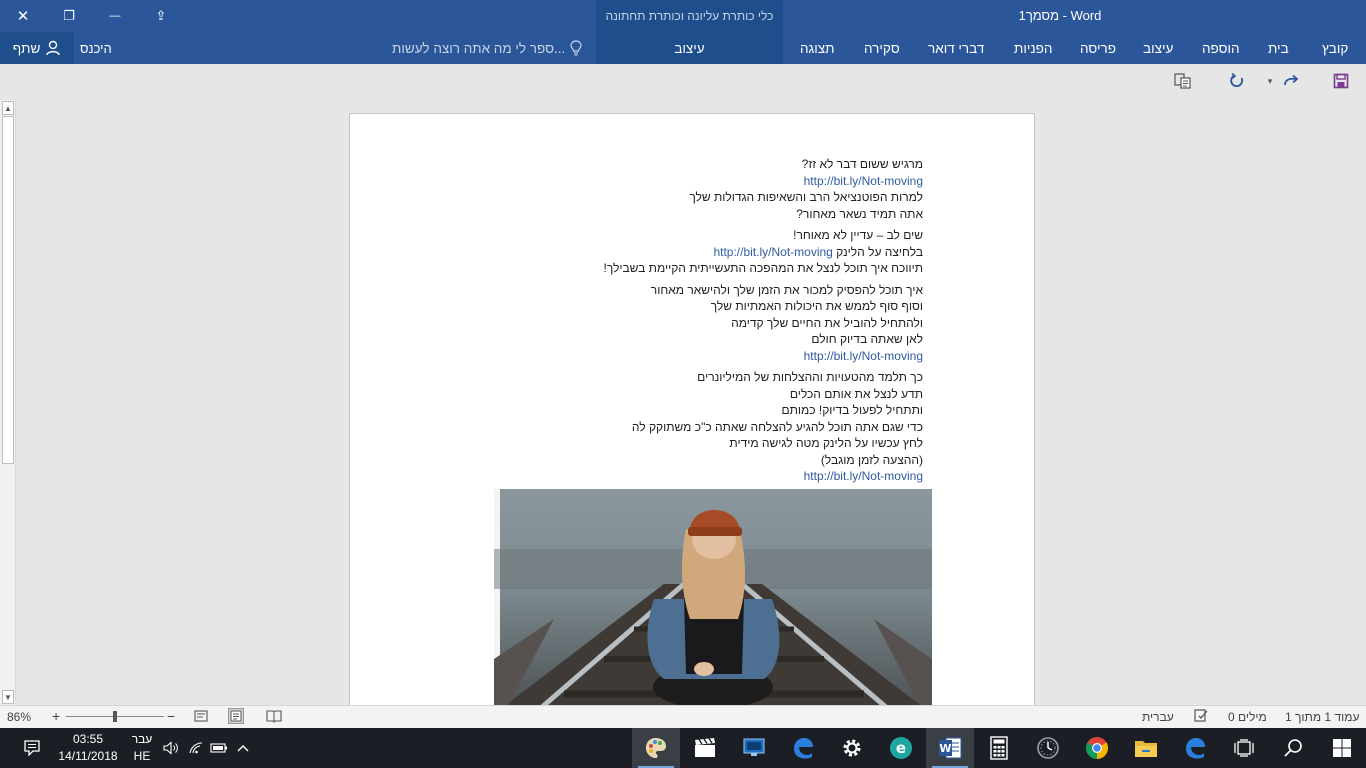 Image resolution: width=1366 pixels, height=768 pixels. Describe the element at coordinates (196, 748) in the screenshot. I see `wifi-icon` at that location.